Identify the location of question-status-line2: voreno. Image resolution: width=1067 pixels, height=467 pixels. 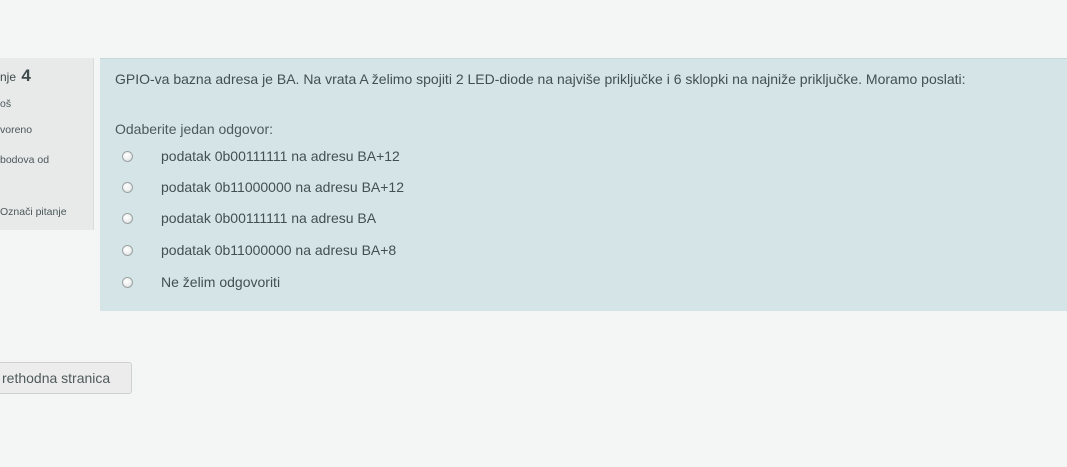
(16, 130).